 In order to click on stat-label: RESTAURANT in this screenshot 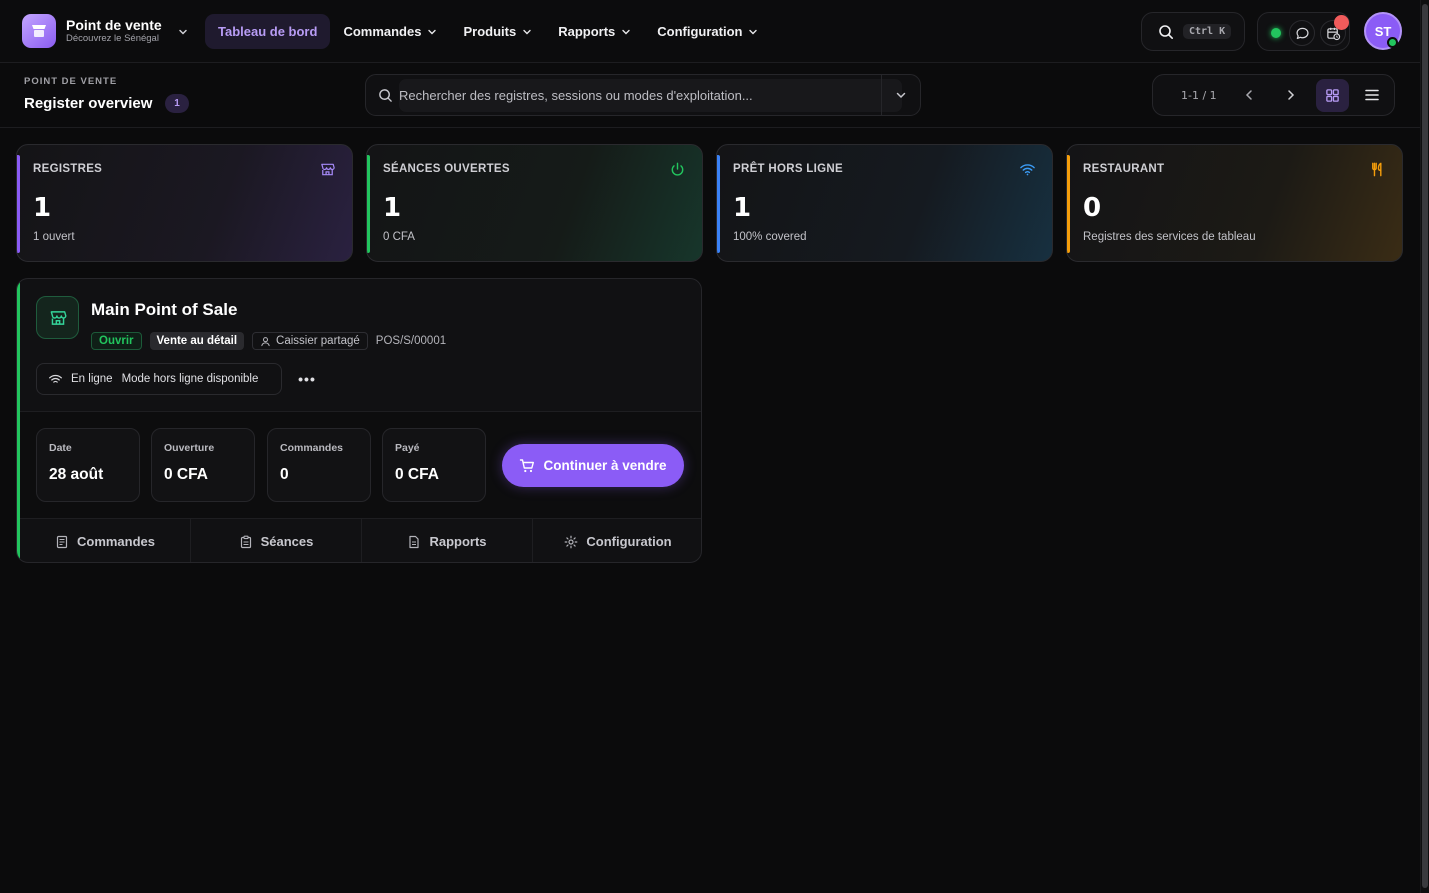, I will do `click(1124, 169)`.